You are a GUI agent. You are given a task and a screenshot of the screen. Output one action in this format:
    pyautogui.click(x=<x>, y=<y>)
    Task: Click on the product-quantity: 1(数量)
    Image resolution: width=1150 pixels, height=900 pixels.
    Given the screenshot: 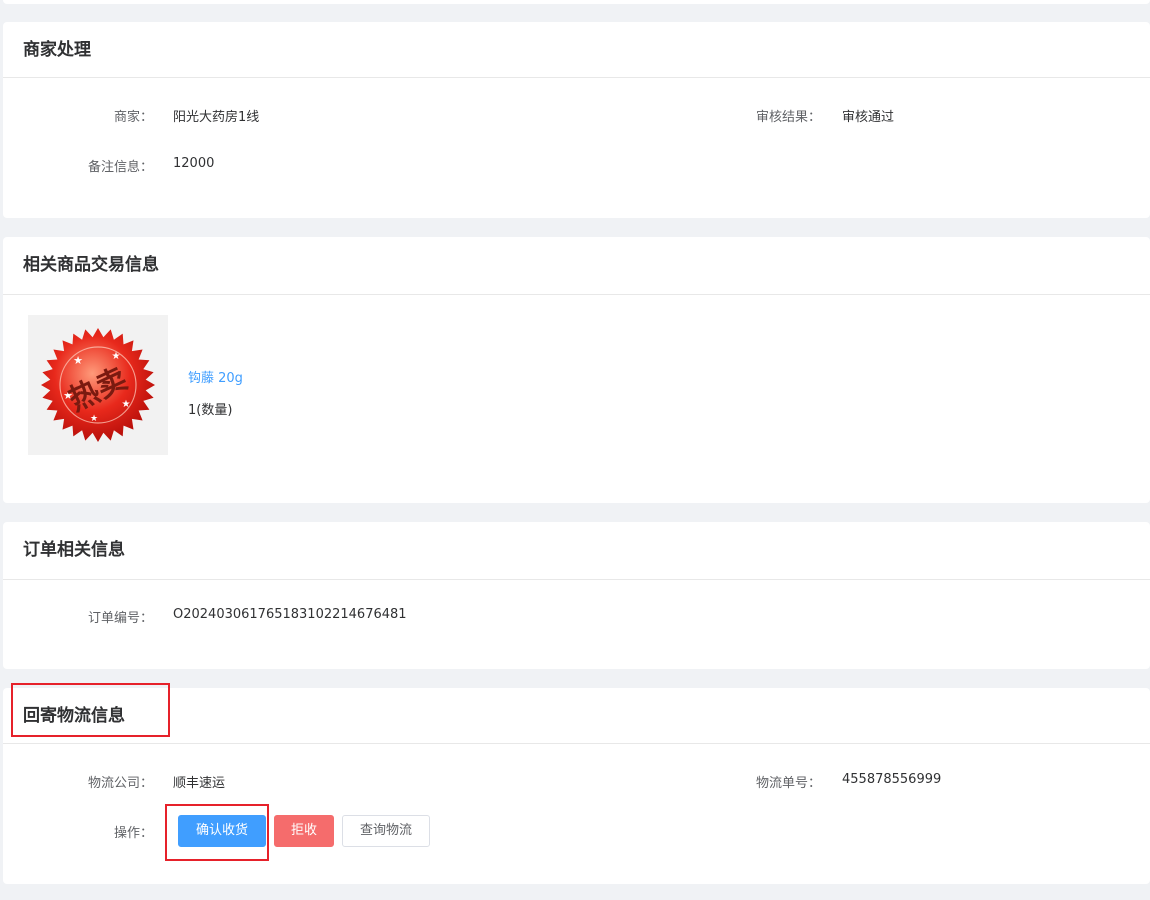 What is the action you would take?
    pyautogui.click(x=210, y=410)
    